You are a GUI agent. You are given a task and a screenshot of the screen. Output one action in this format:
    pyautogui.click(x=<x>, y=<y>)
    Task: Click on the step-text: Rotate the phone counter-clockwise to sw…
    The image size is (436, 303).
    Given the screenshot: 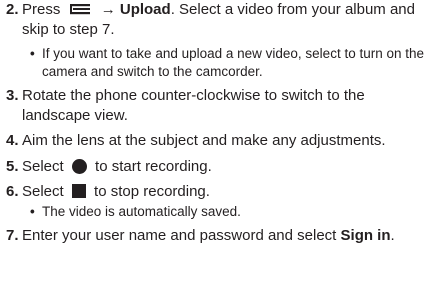 What is the action you would take?
    pyautogui.click(x=193, y=105)
    